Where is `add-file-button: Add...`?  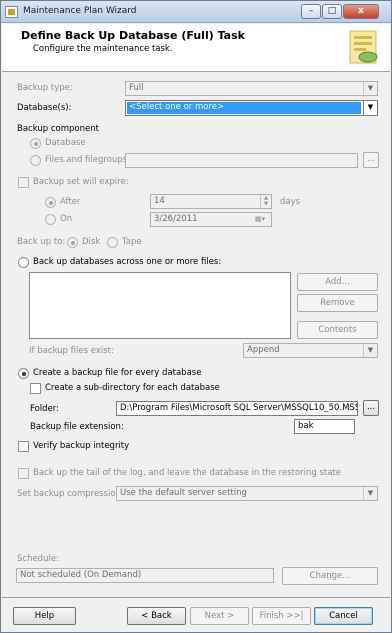 add-file-button: Add... is located at coordinates (337, 282).